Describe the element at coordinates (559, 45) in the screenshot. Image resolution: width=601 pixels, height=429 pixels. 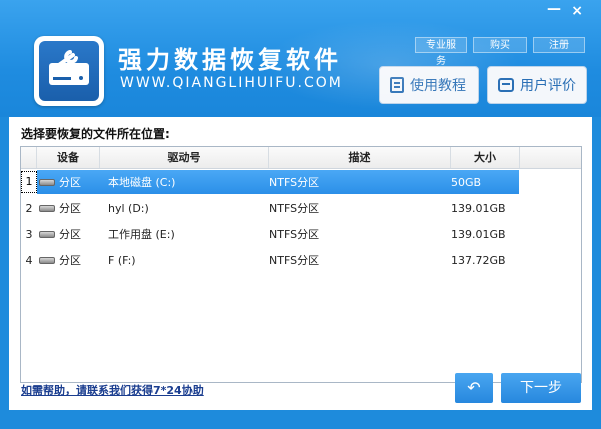
I see `register-link: 注册` at that location.